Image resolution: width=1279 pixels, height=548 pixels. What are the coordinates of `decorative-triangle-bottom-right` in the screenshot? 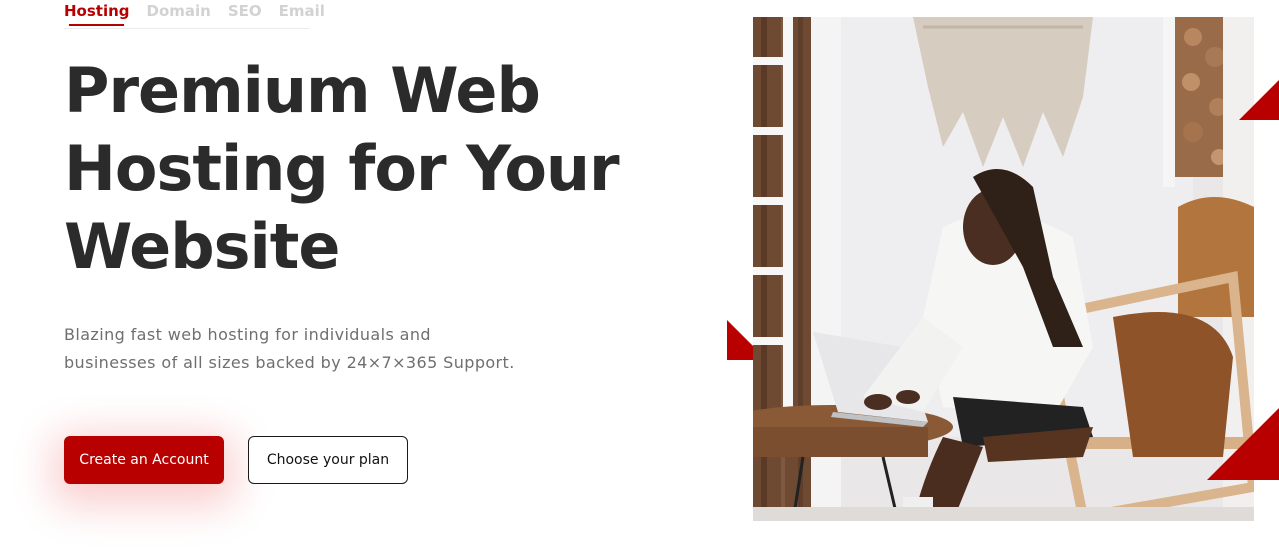 It's located at (1243, 444).